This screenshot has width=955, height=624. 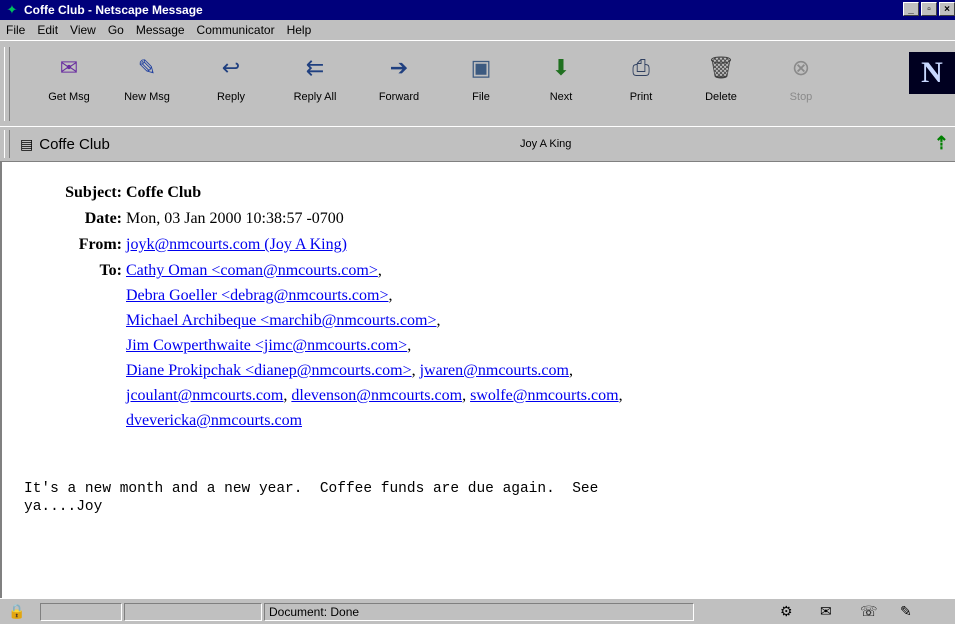 I want to click on reply-all-icon: ⇇, so click(x=315, y=67).